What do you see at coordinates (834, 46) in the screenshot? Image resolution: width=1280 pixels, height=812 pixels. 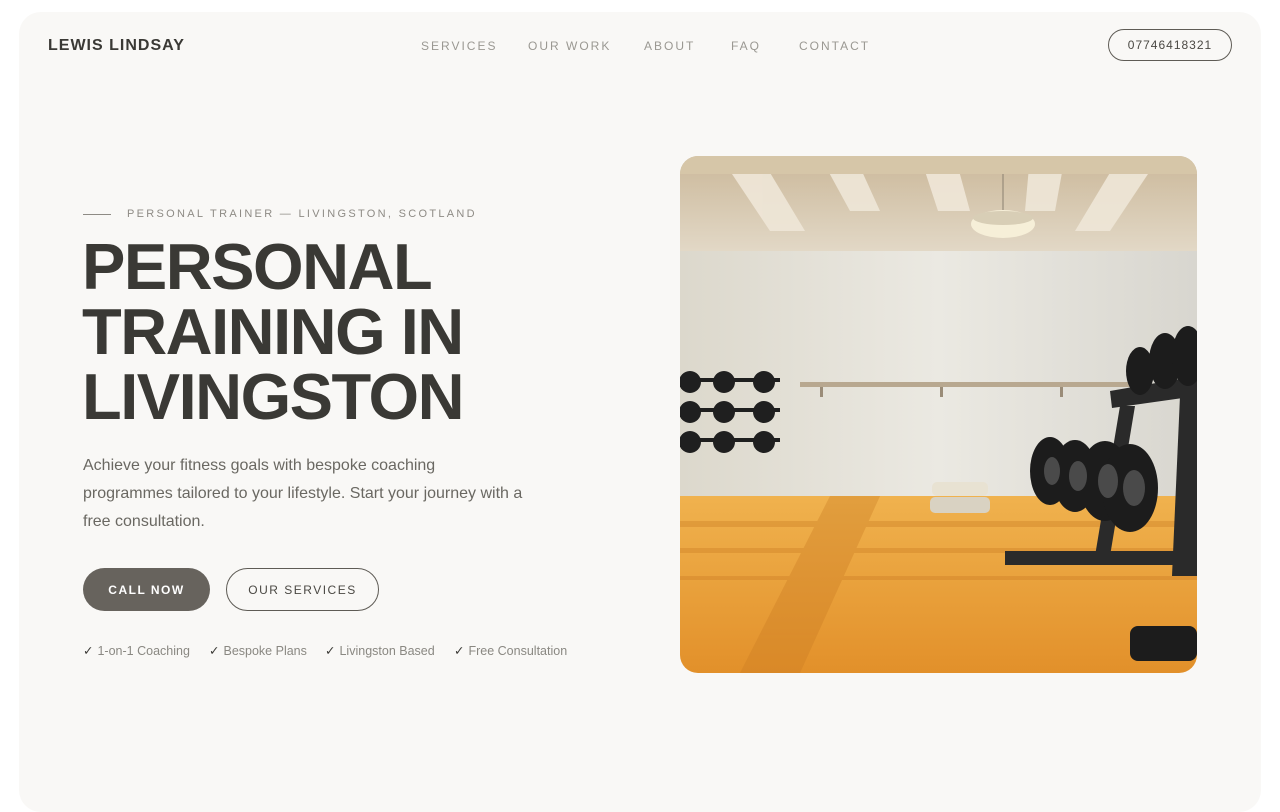 I see `nav-link-contact: CONTACT` at bounding box center [834, 46].